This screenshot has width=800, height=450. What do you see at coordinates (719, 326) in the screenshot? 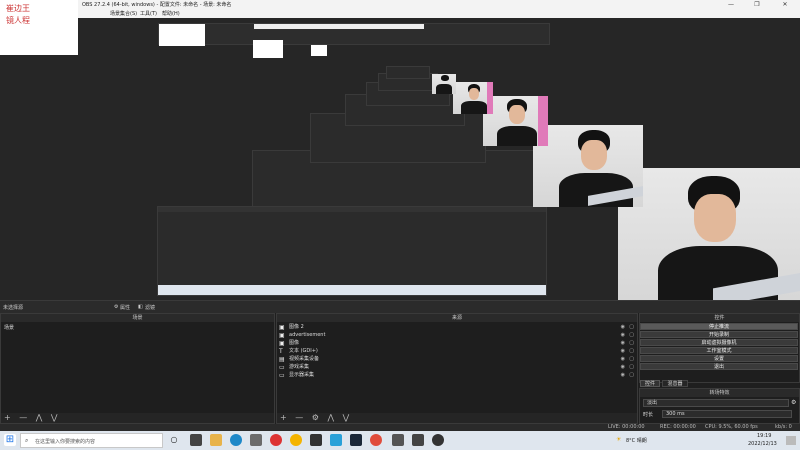
I see `stop-streaming-button: 停止推流` at bounding box center [719, 326].